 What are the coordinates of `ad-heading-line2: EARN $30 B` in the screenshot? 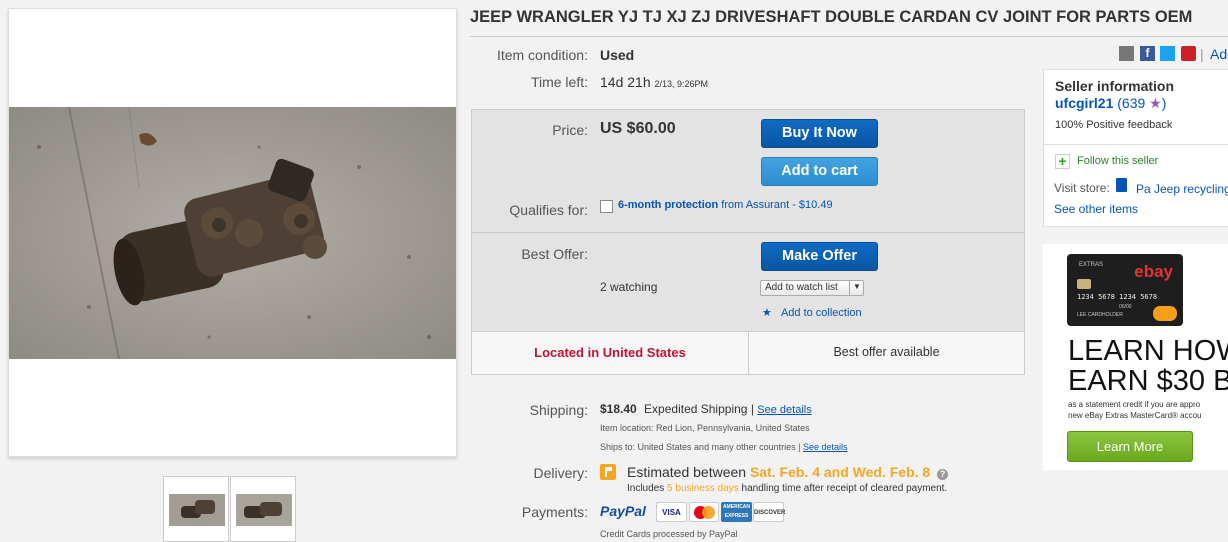 It's located at (1148, 381).